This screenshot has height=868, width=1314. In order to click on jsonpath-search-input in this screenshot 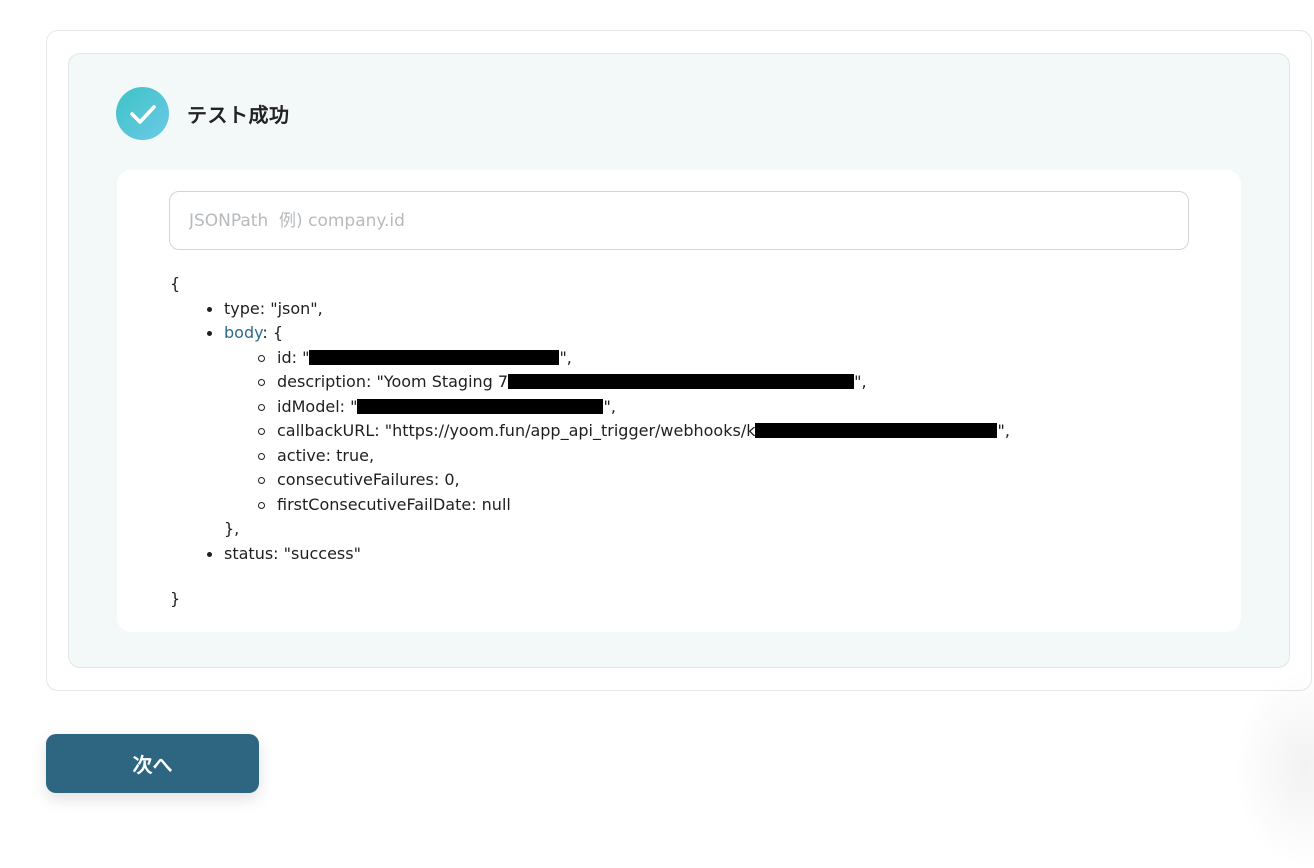, I will do `click(679, 220)`.